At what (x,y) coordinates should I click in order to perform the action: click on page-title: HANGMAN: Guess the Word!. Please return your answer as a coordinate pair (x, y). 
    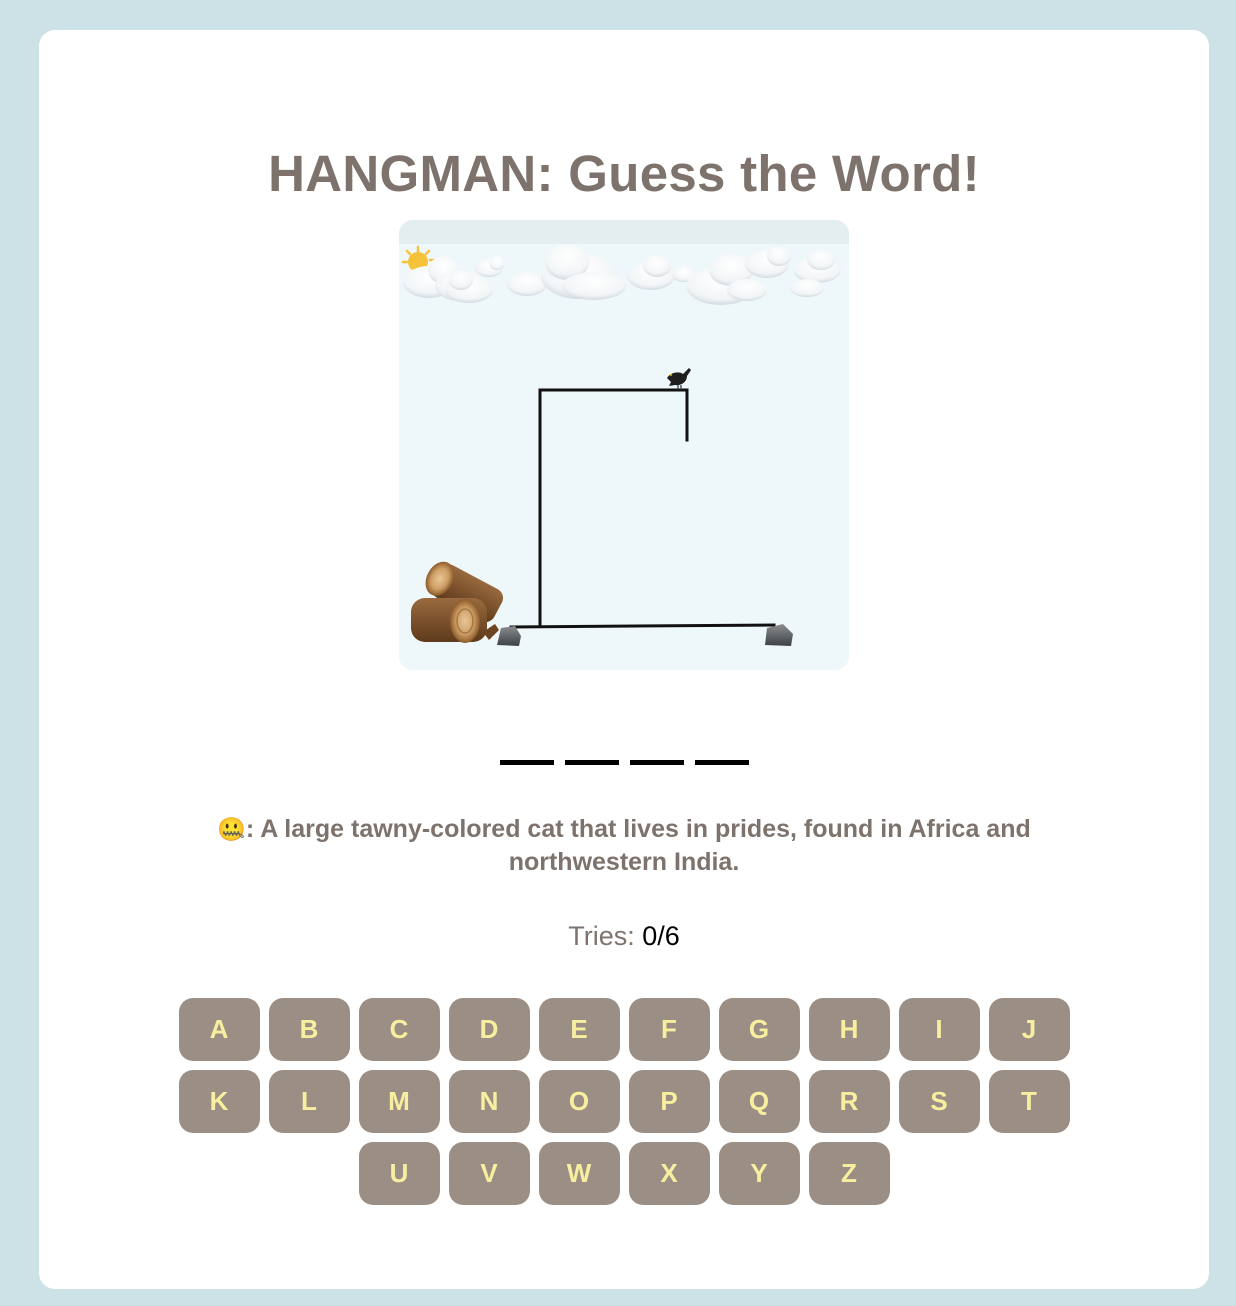
    Looking at the image, I should click on (624, 173).